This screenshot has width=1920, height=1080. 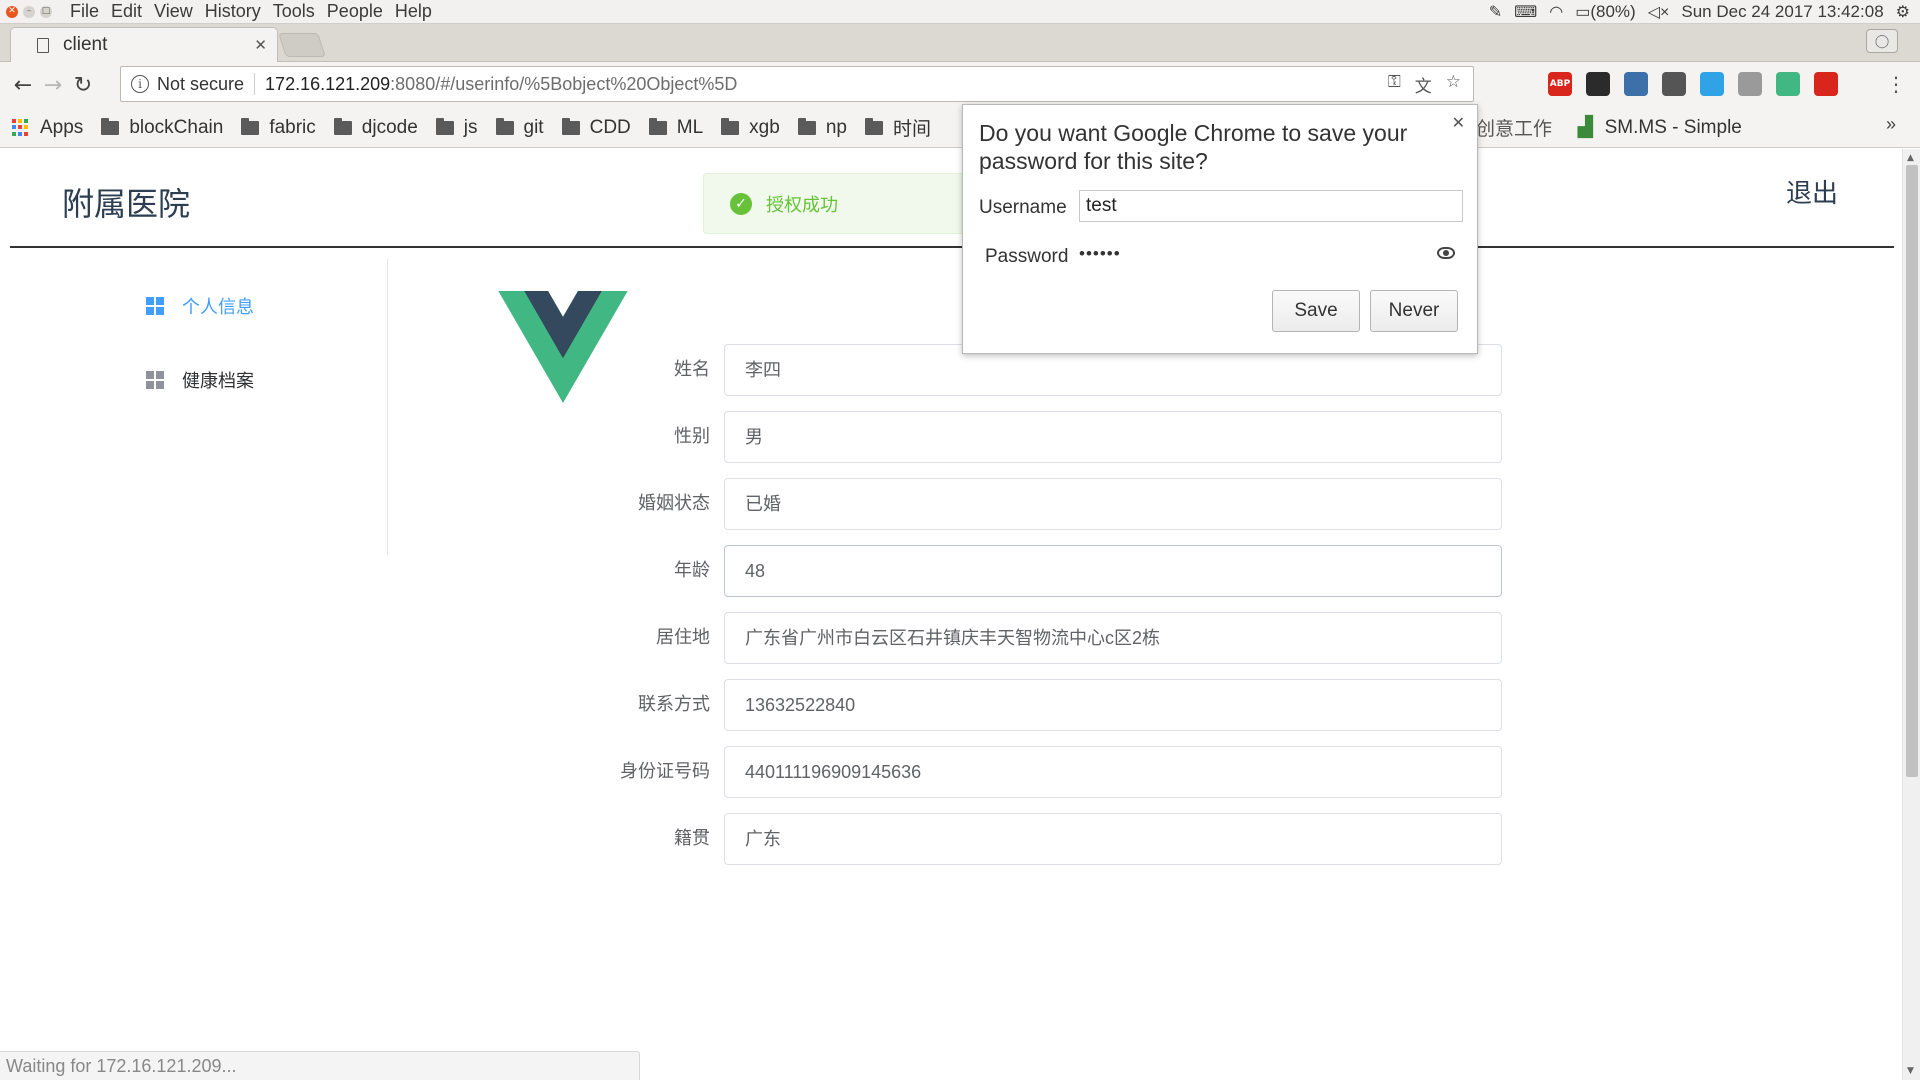 I want to click on bookmark-label: CDD, so click(x=610, y=127).